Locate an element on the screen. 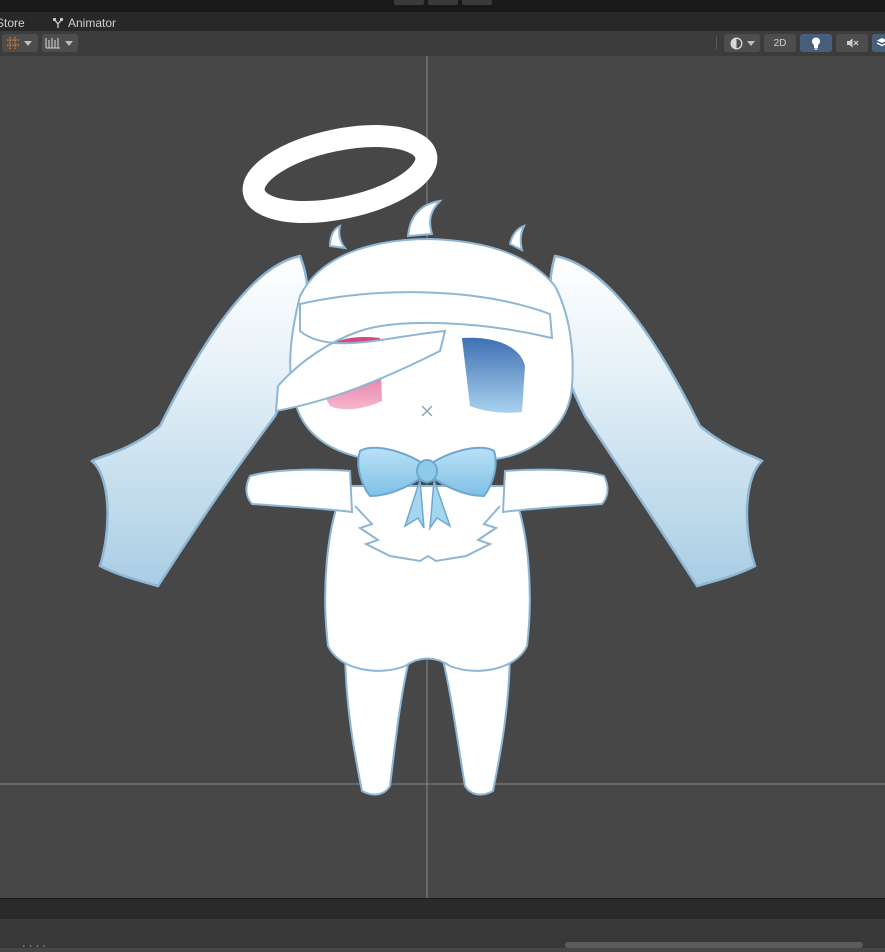 The image size is (885, 952). right-ear is located at coordinates (656, 421).